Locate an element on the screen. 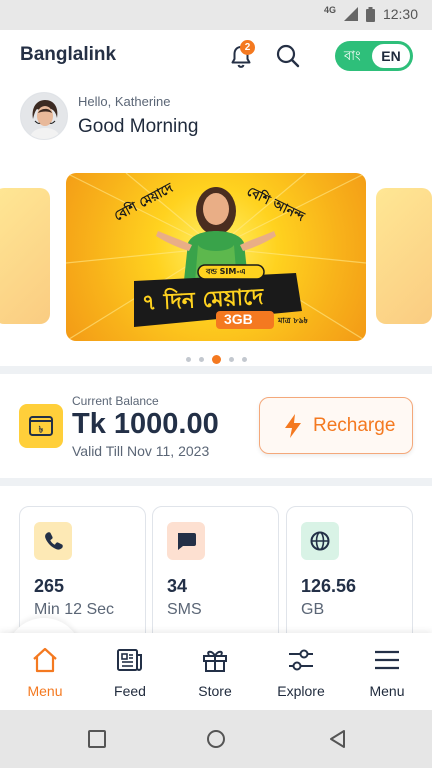  phone-icon is located at coordinates (53, 541).